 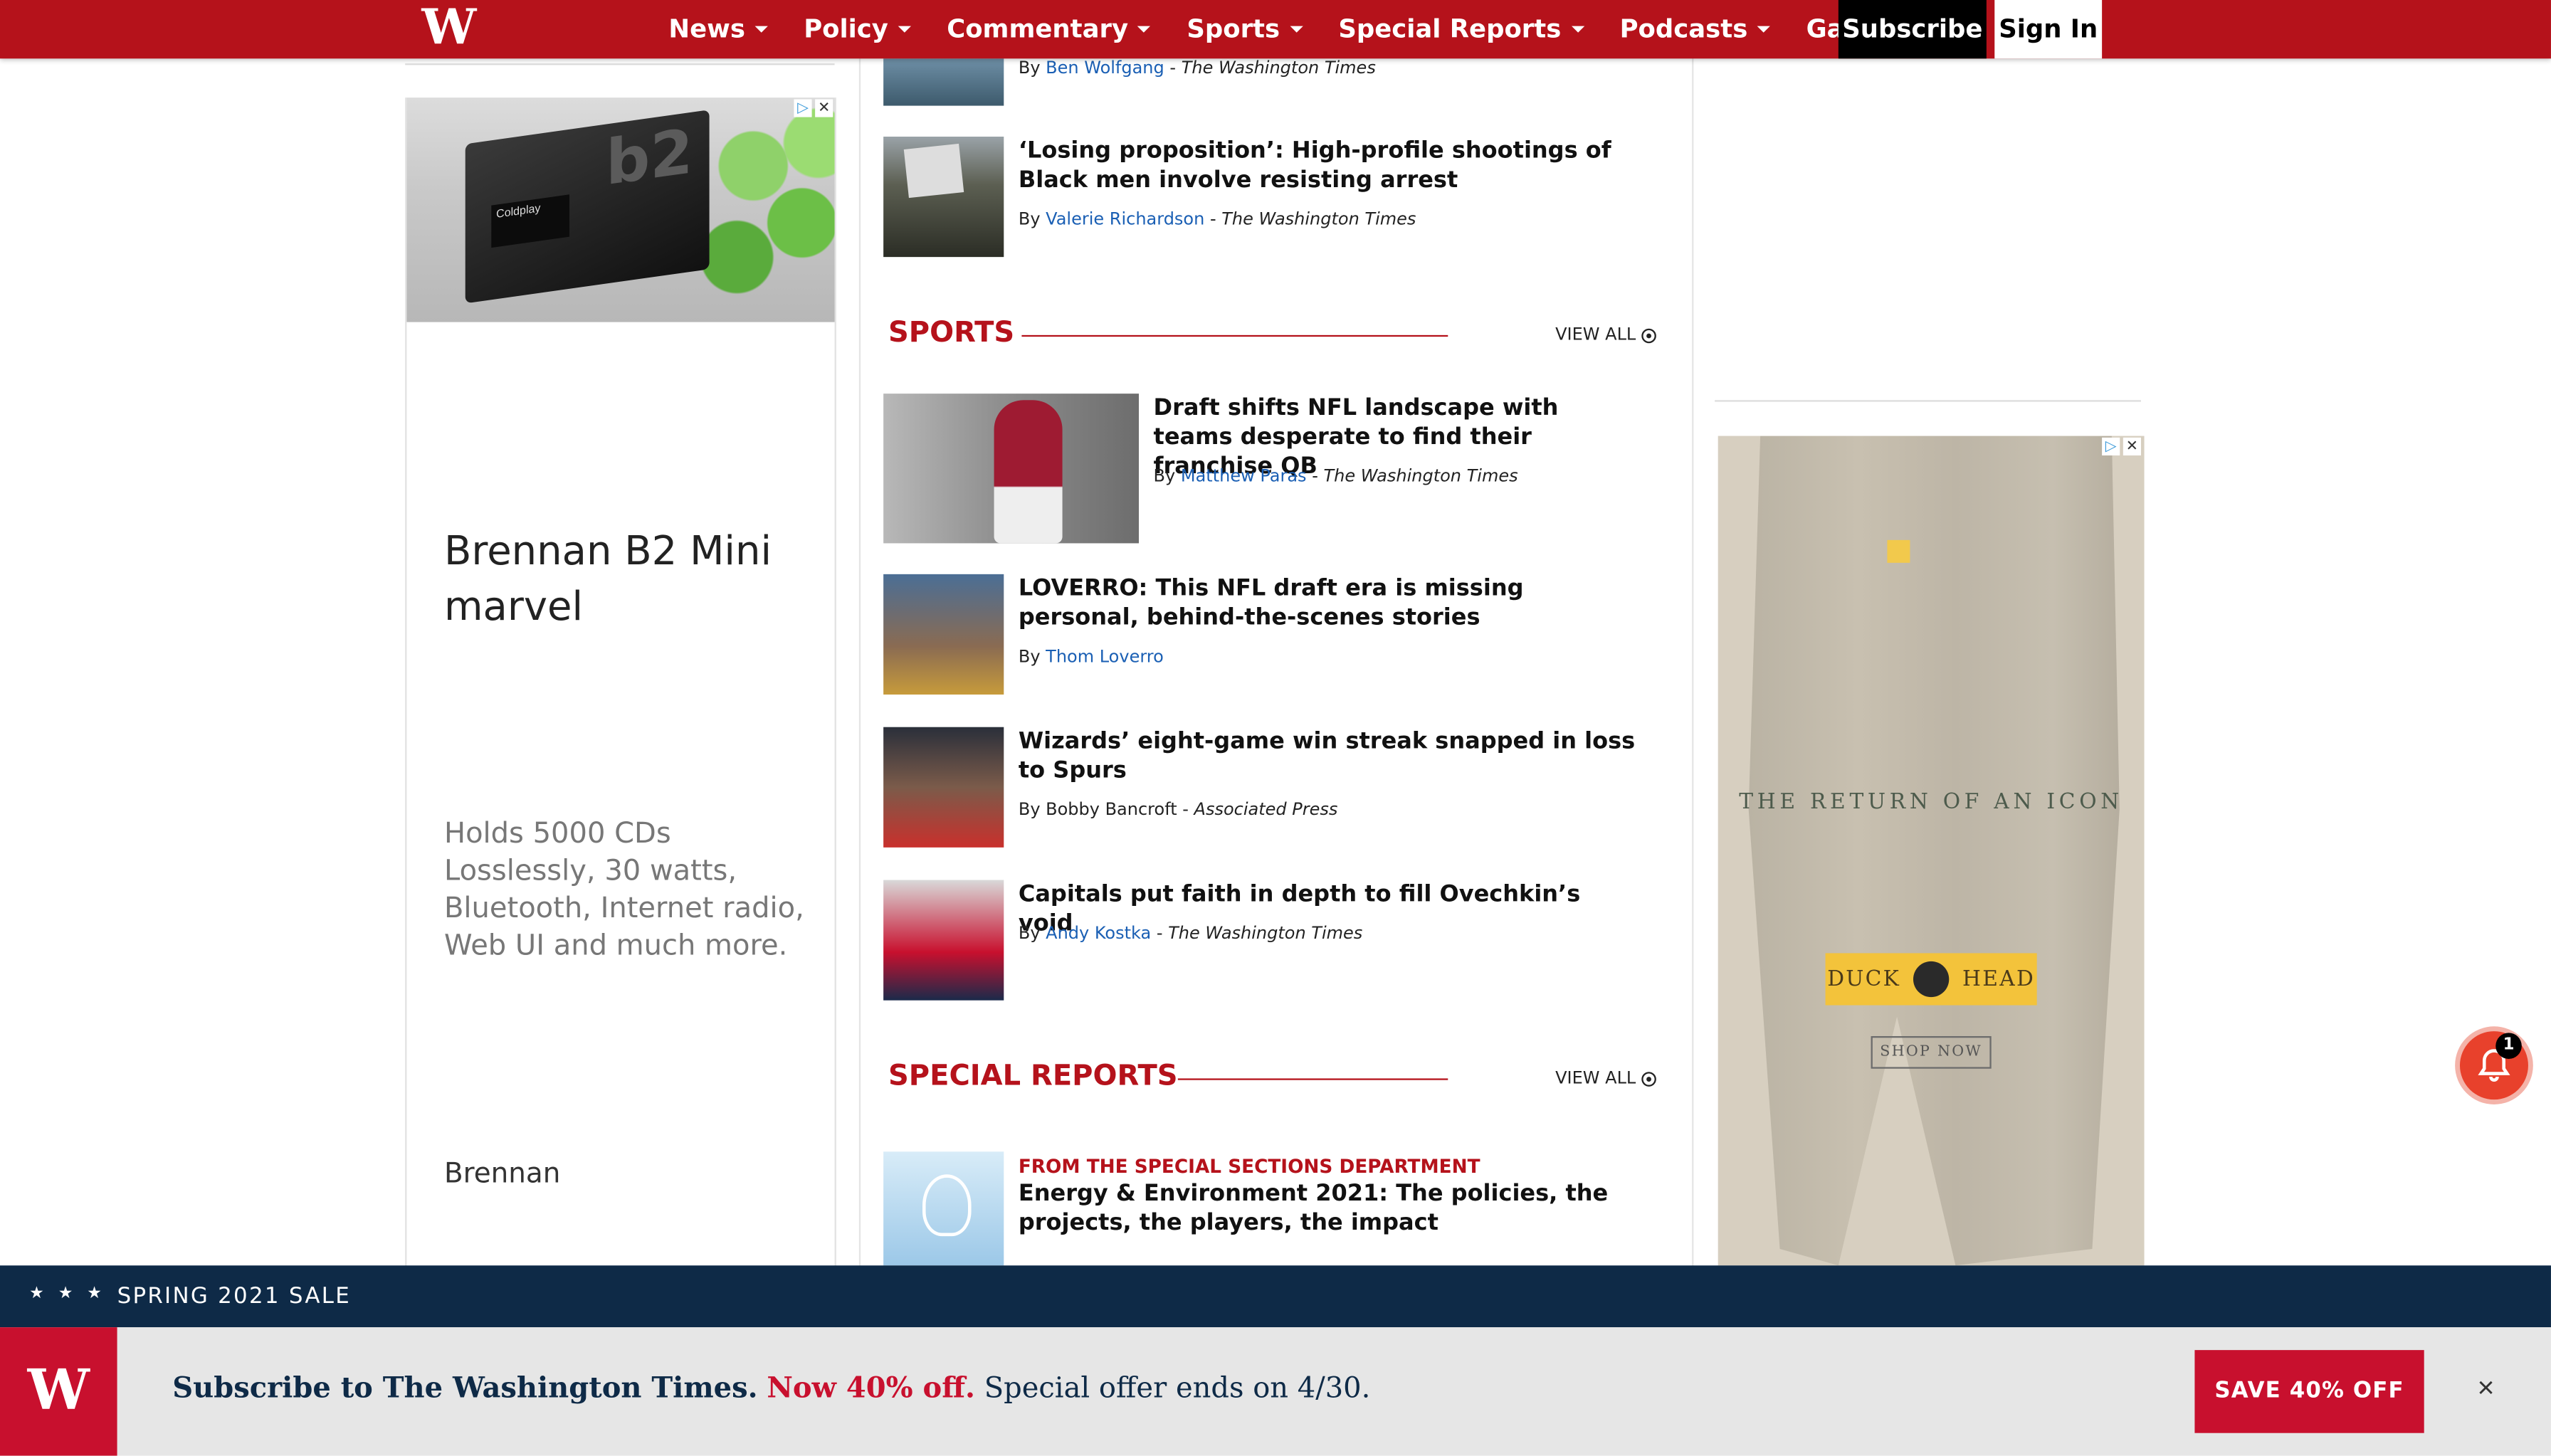 I want to click on shop-now-button: SHOP NOW, so click(x=1932, y=1052).